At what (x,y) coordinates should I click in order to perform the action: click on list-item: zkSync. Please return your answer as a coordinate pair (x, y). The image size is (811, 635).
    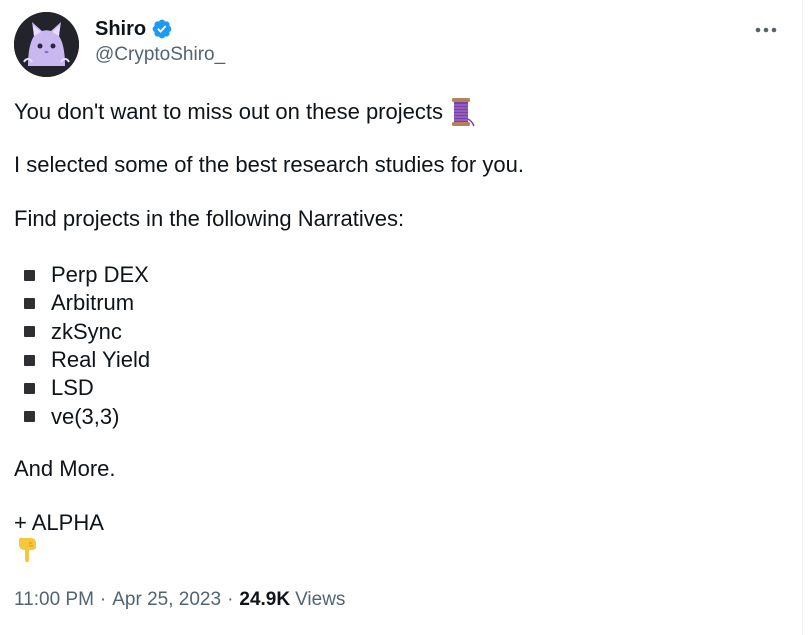
    Looking at the image, I should click on (82, 332).